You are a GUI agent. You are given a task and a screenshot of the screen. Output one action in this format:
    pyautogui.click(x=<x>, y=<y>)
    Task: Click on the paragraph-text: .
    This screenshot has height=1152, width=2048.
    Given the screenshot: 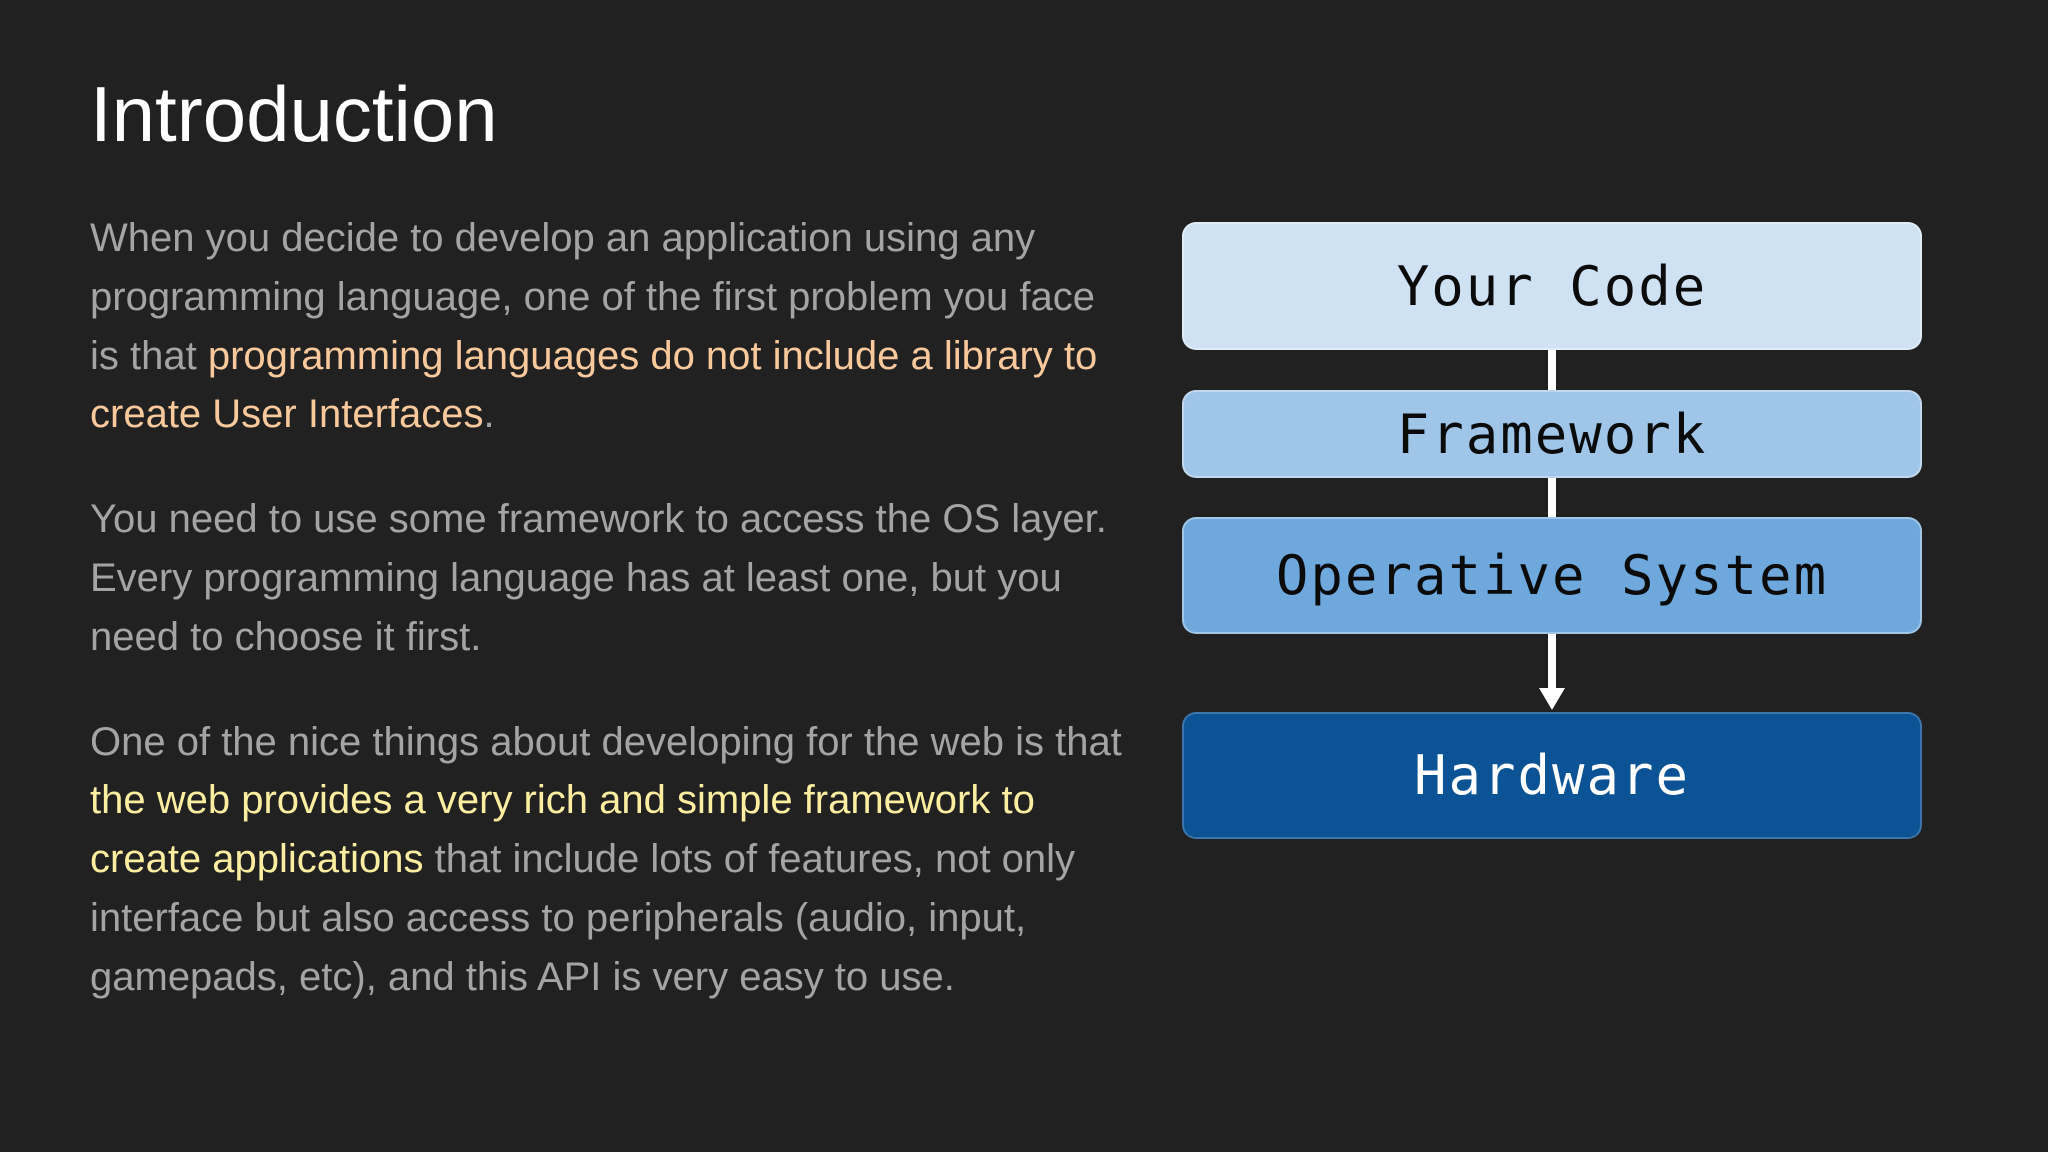 What is the action you would take?
    pyautogui.click(x=489, y=414)
    